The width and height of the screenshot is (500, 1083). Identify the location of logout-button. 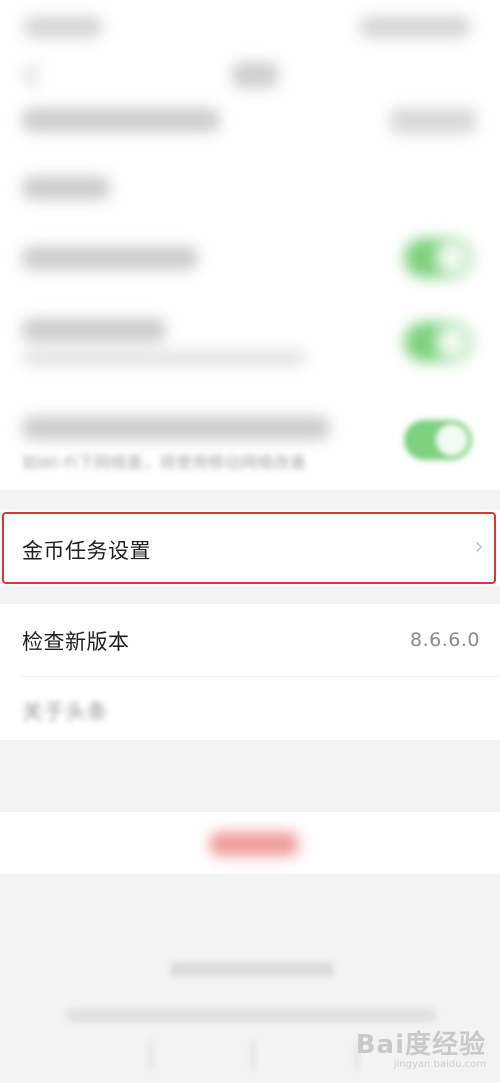
(254, 844).